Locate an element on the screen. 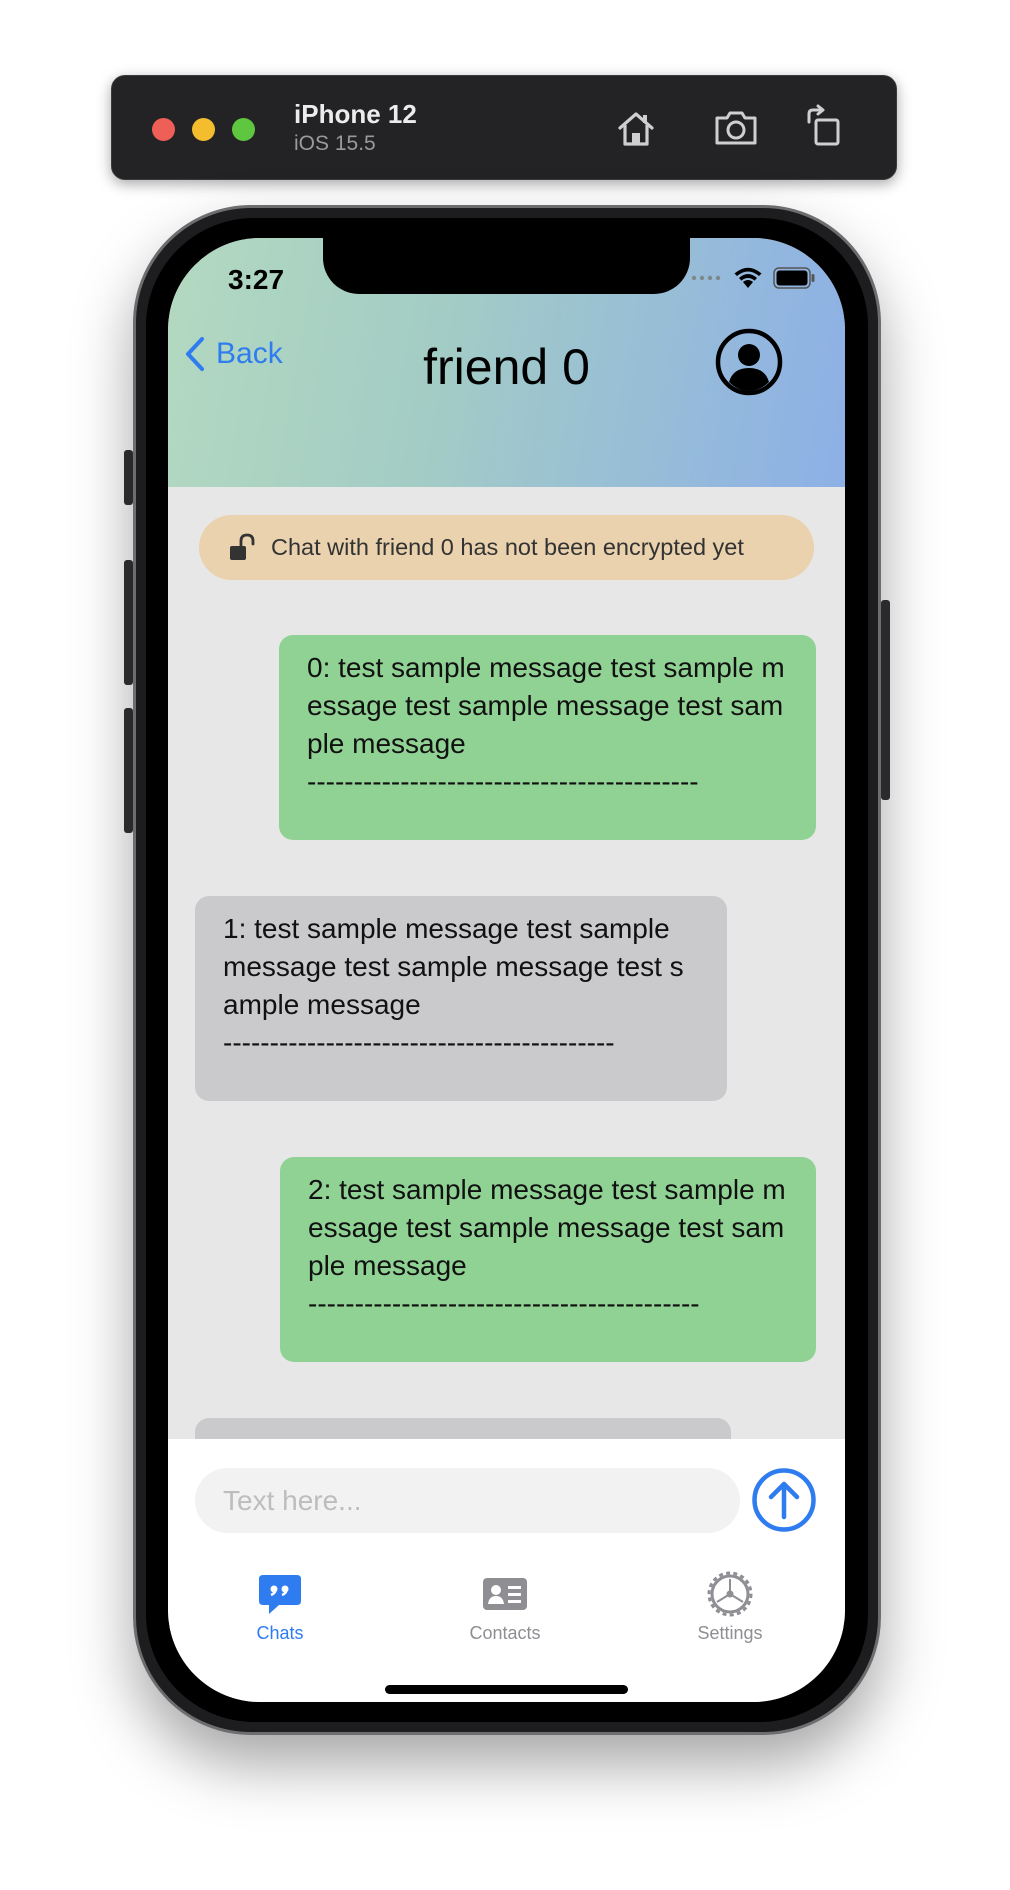  screenshot-button is located at coordinates (736, 128).